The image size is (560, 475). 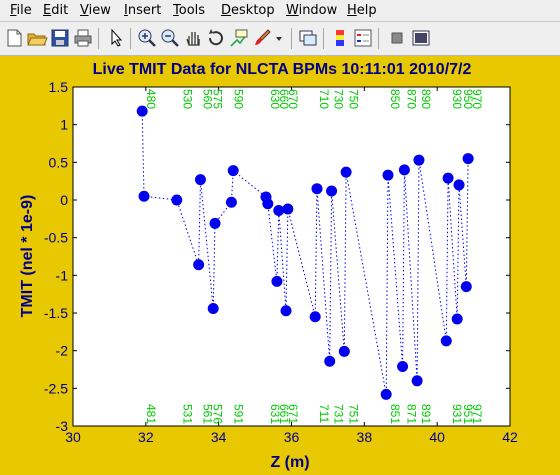 What do you see at coordinates (219, 437) in the screenshot?
I see `x-tick-label: 34` at bounding box center [219, 437].